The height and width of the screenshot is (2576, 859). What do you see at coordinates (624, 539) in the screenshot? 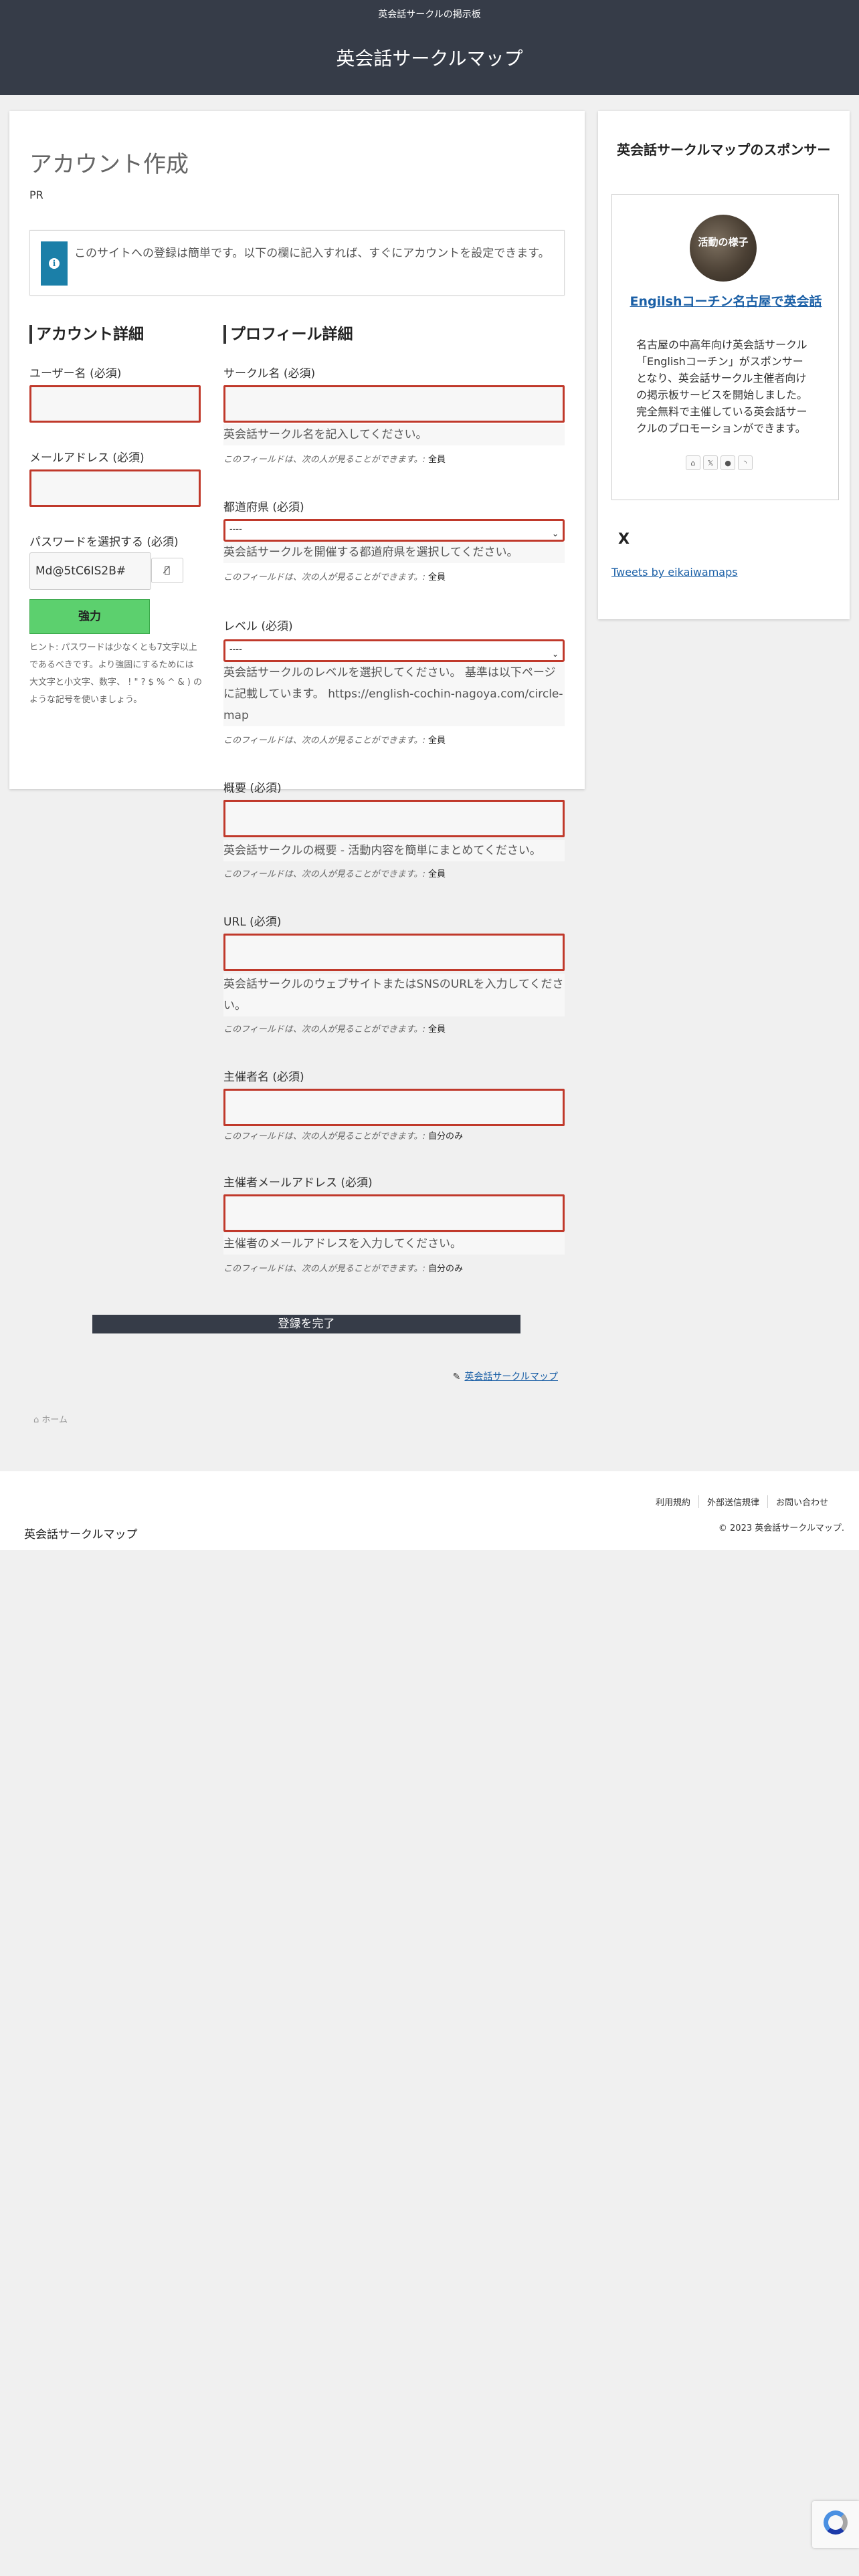
I see `x-widget-title: X` at bounding box center [624, 539].